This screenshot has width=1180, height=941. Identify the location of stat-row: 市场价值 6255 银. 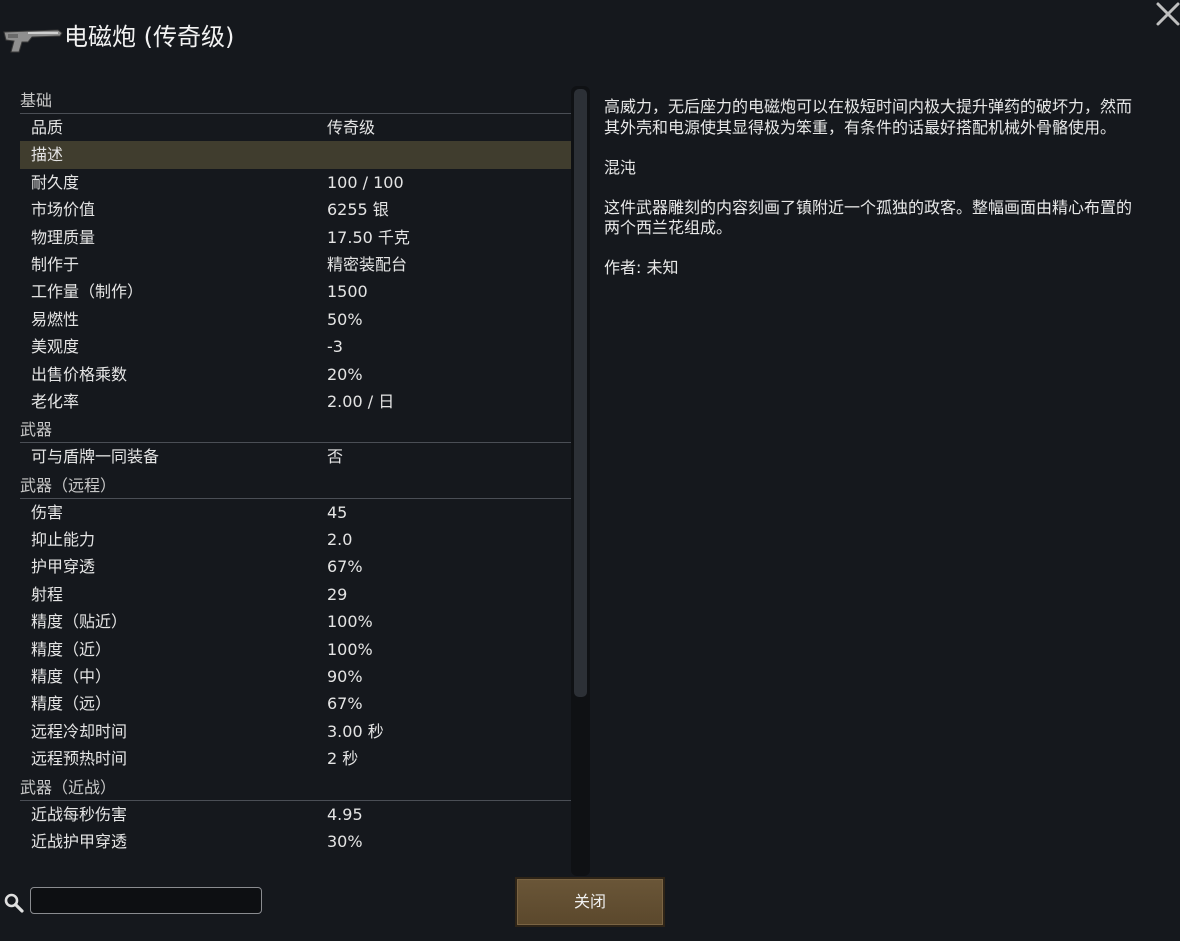
(296, 209).